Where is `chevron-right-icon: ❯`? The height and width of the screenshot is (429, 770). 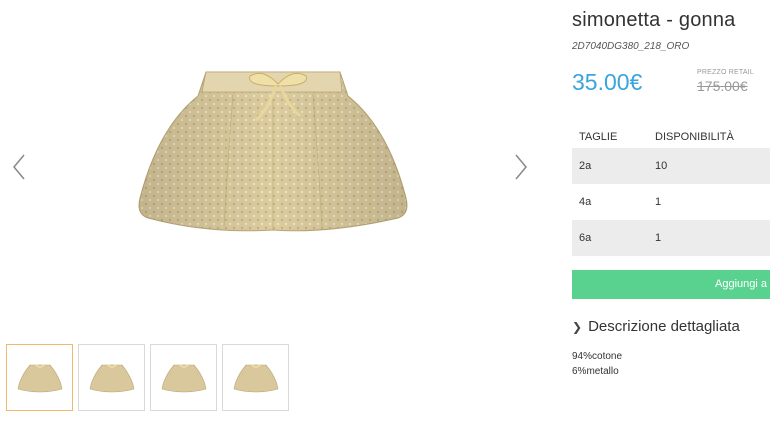
chevron-right-icon: ❯ is located at coordinates (577, 327).